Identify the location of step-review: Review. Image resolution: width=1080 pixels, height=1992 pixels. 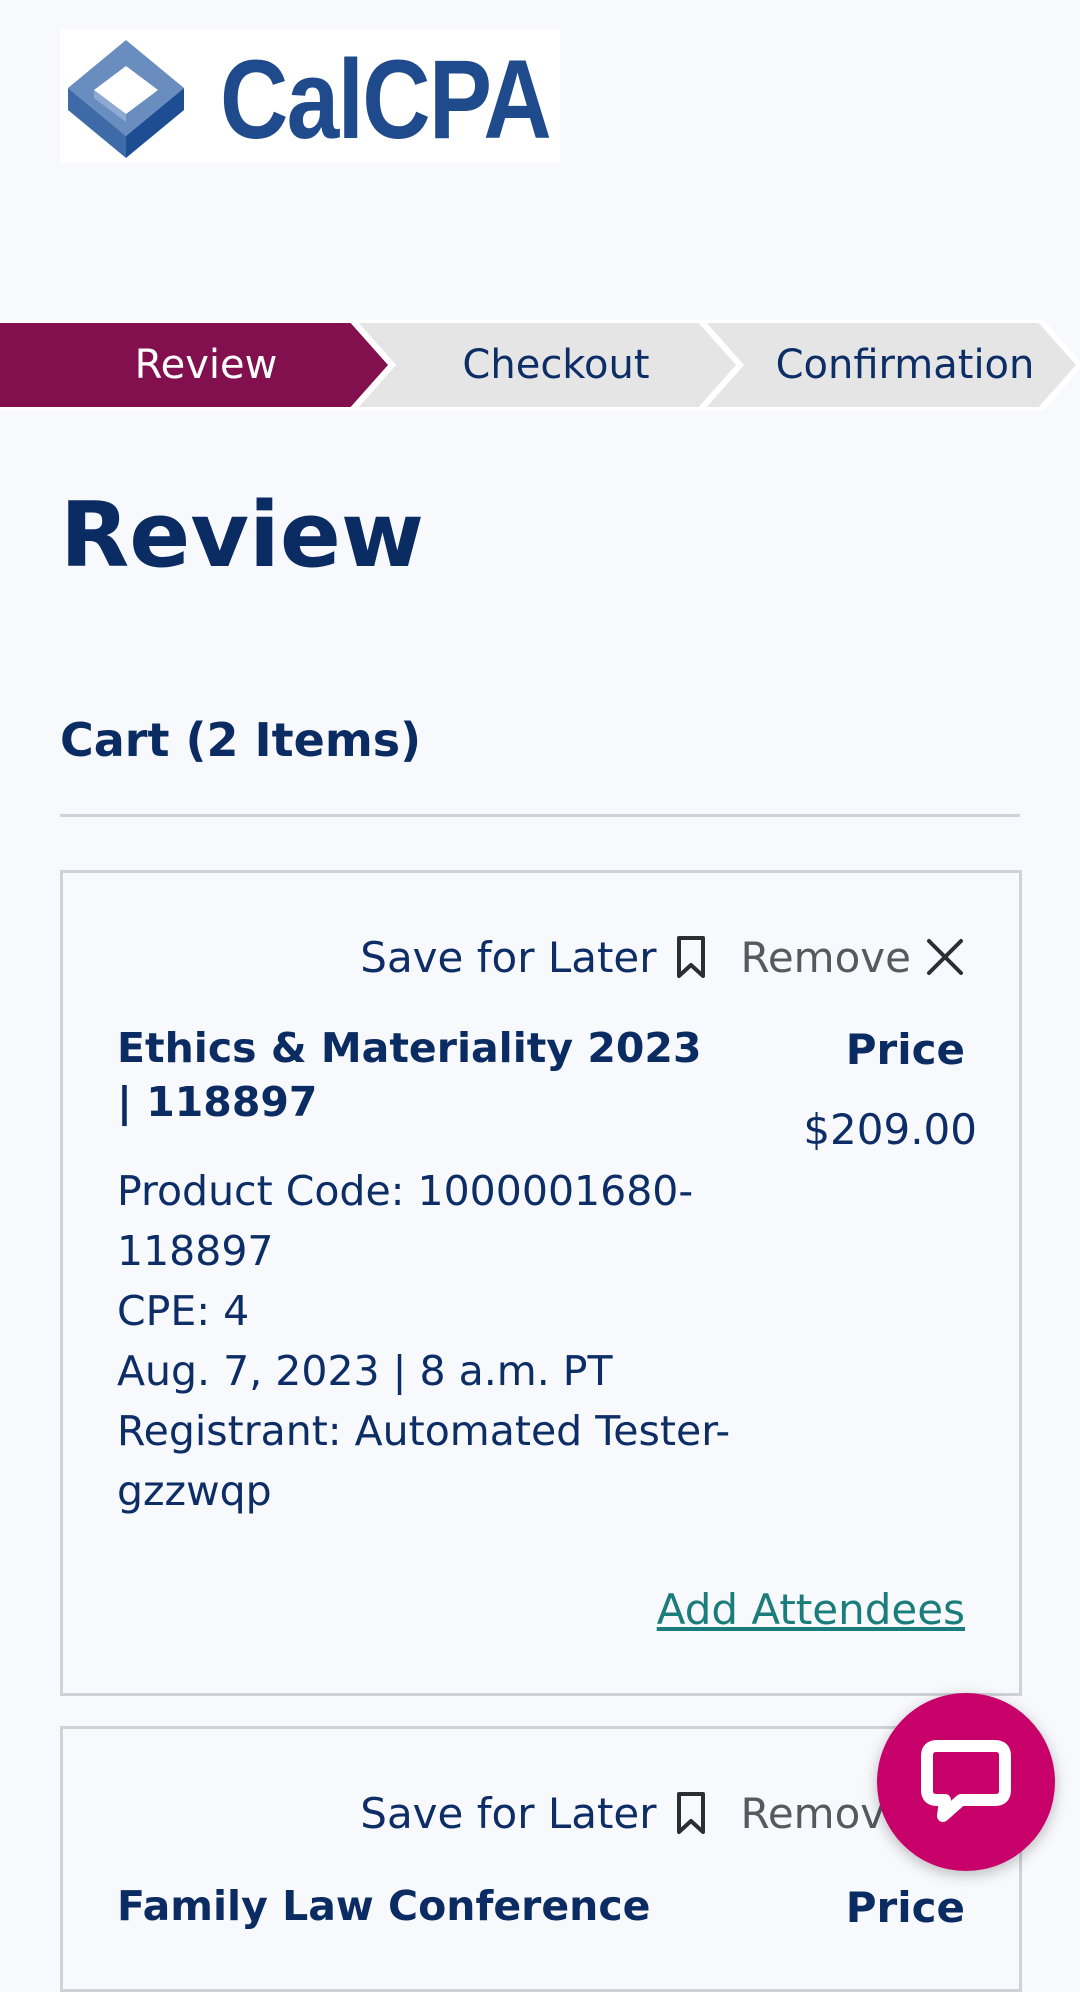
(206, 365).